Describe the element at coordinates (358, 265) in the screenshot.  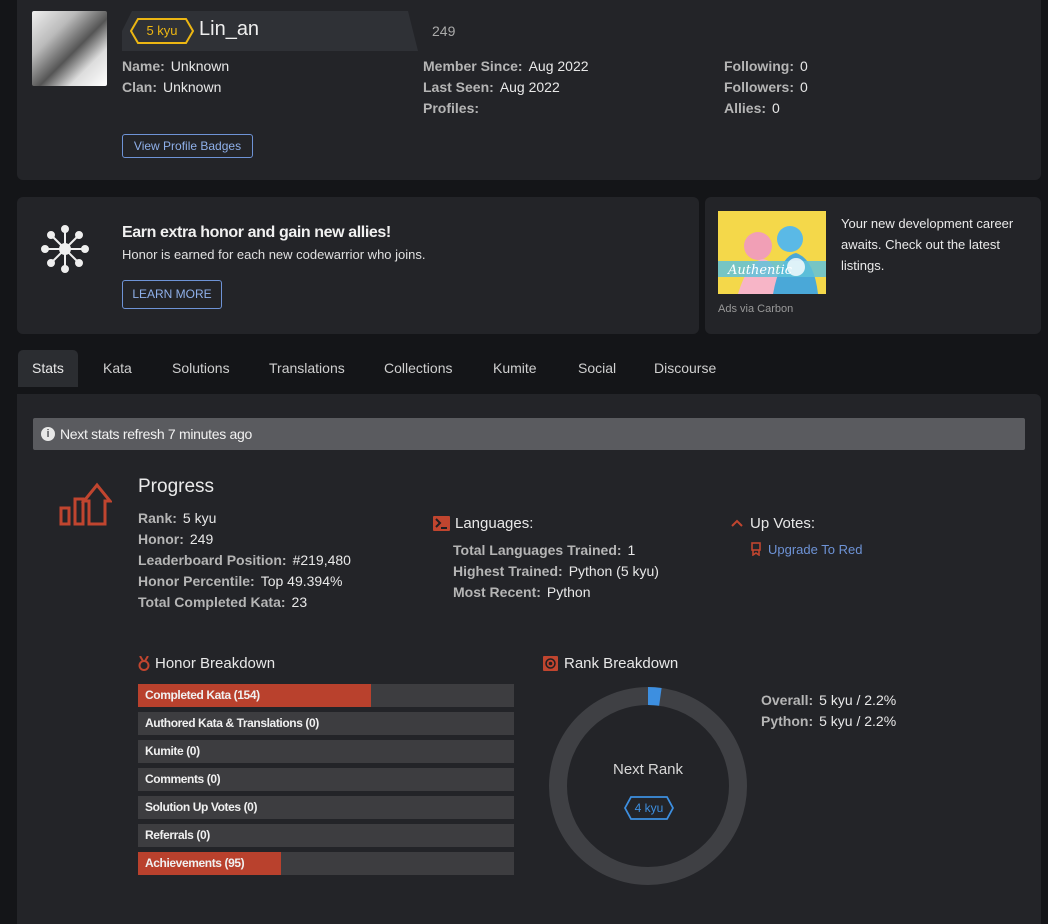
I see `honor-promo-panel` at that location.